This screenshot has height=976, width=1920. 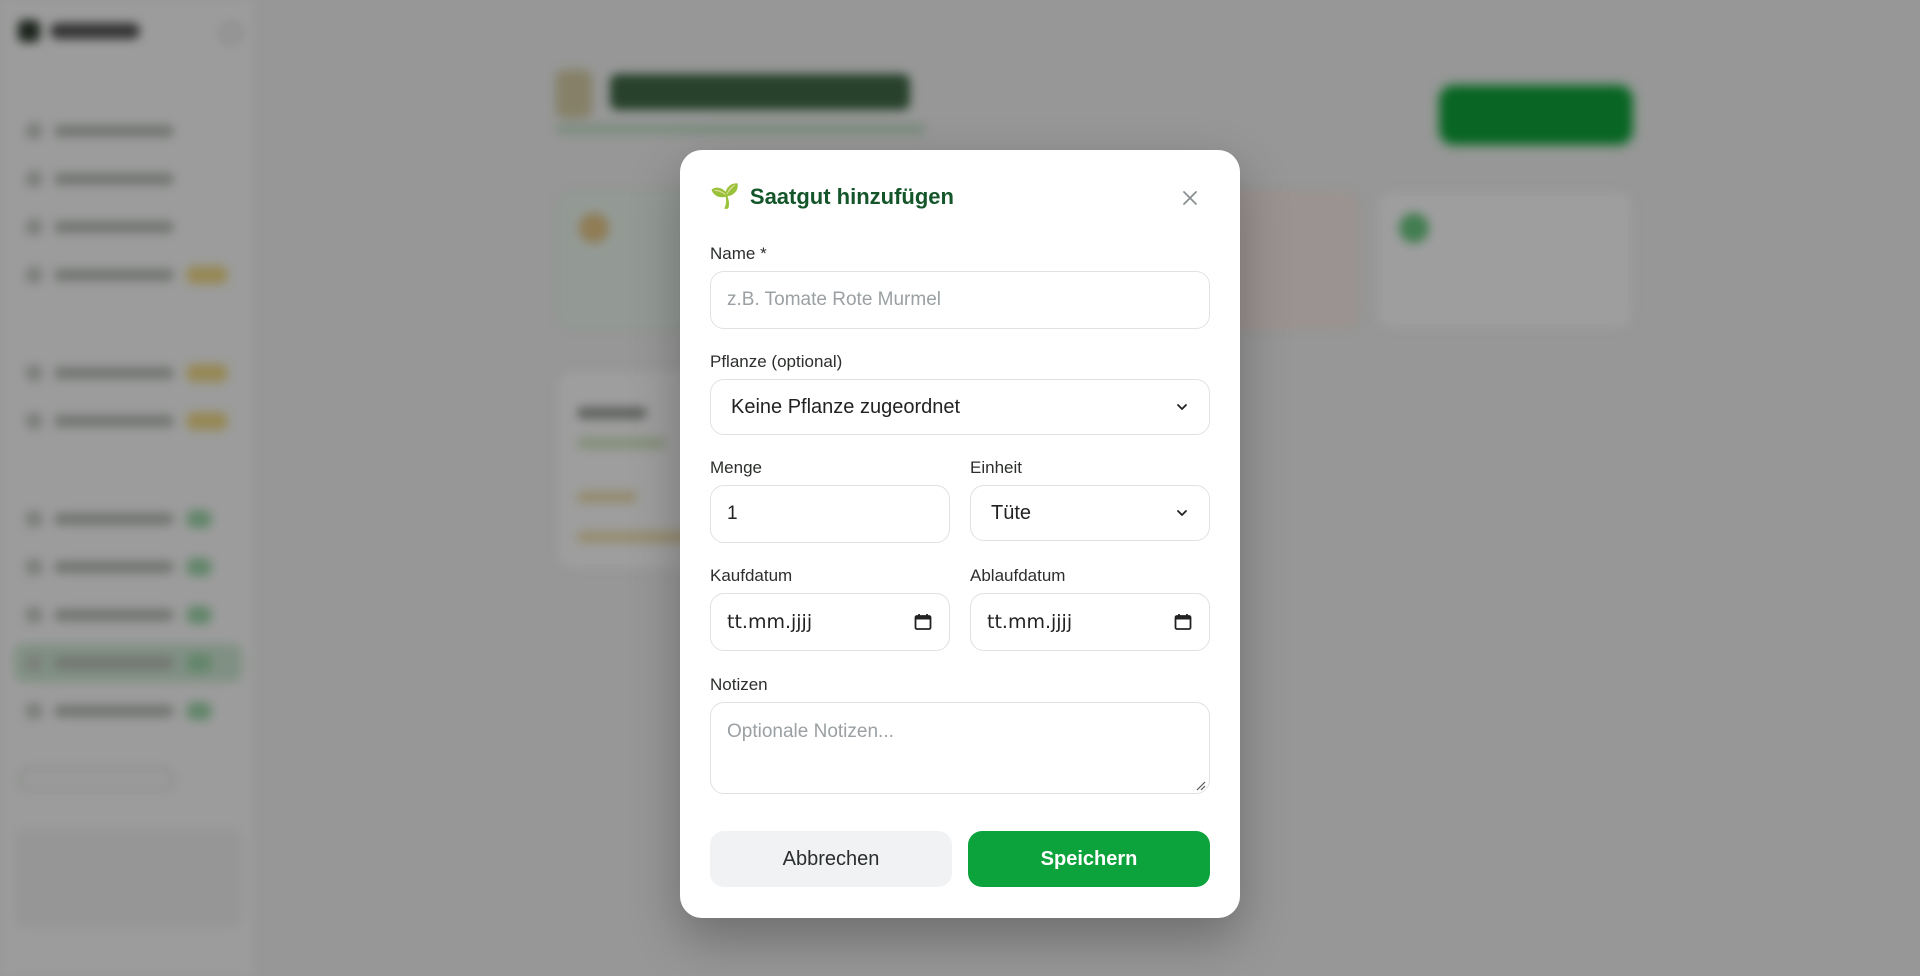 I want to click on purchase-date-label: Kaufdatum, so click(x=751, y=575).